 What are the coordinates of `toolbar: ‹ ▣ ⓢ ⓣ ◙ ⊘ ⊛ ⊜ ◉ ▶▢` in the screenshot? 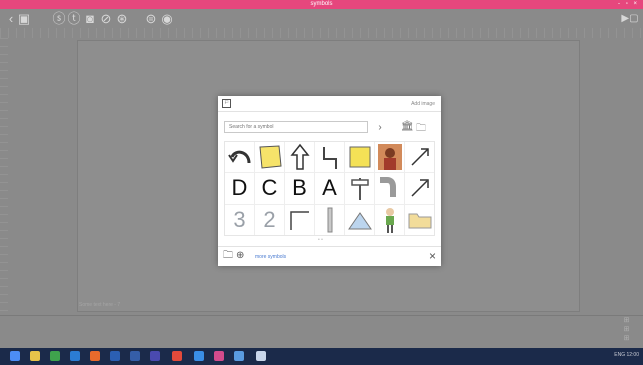 It's located at (321, 19).